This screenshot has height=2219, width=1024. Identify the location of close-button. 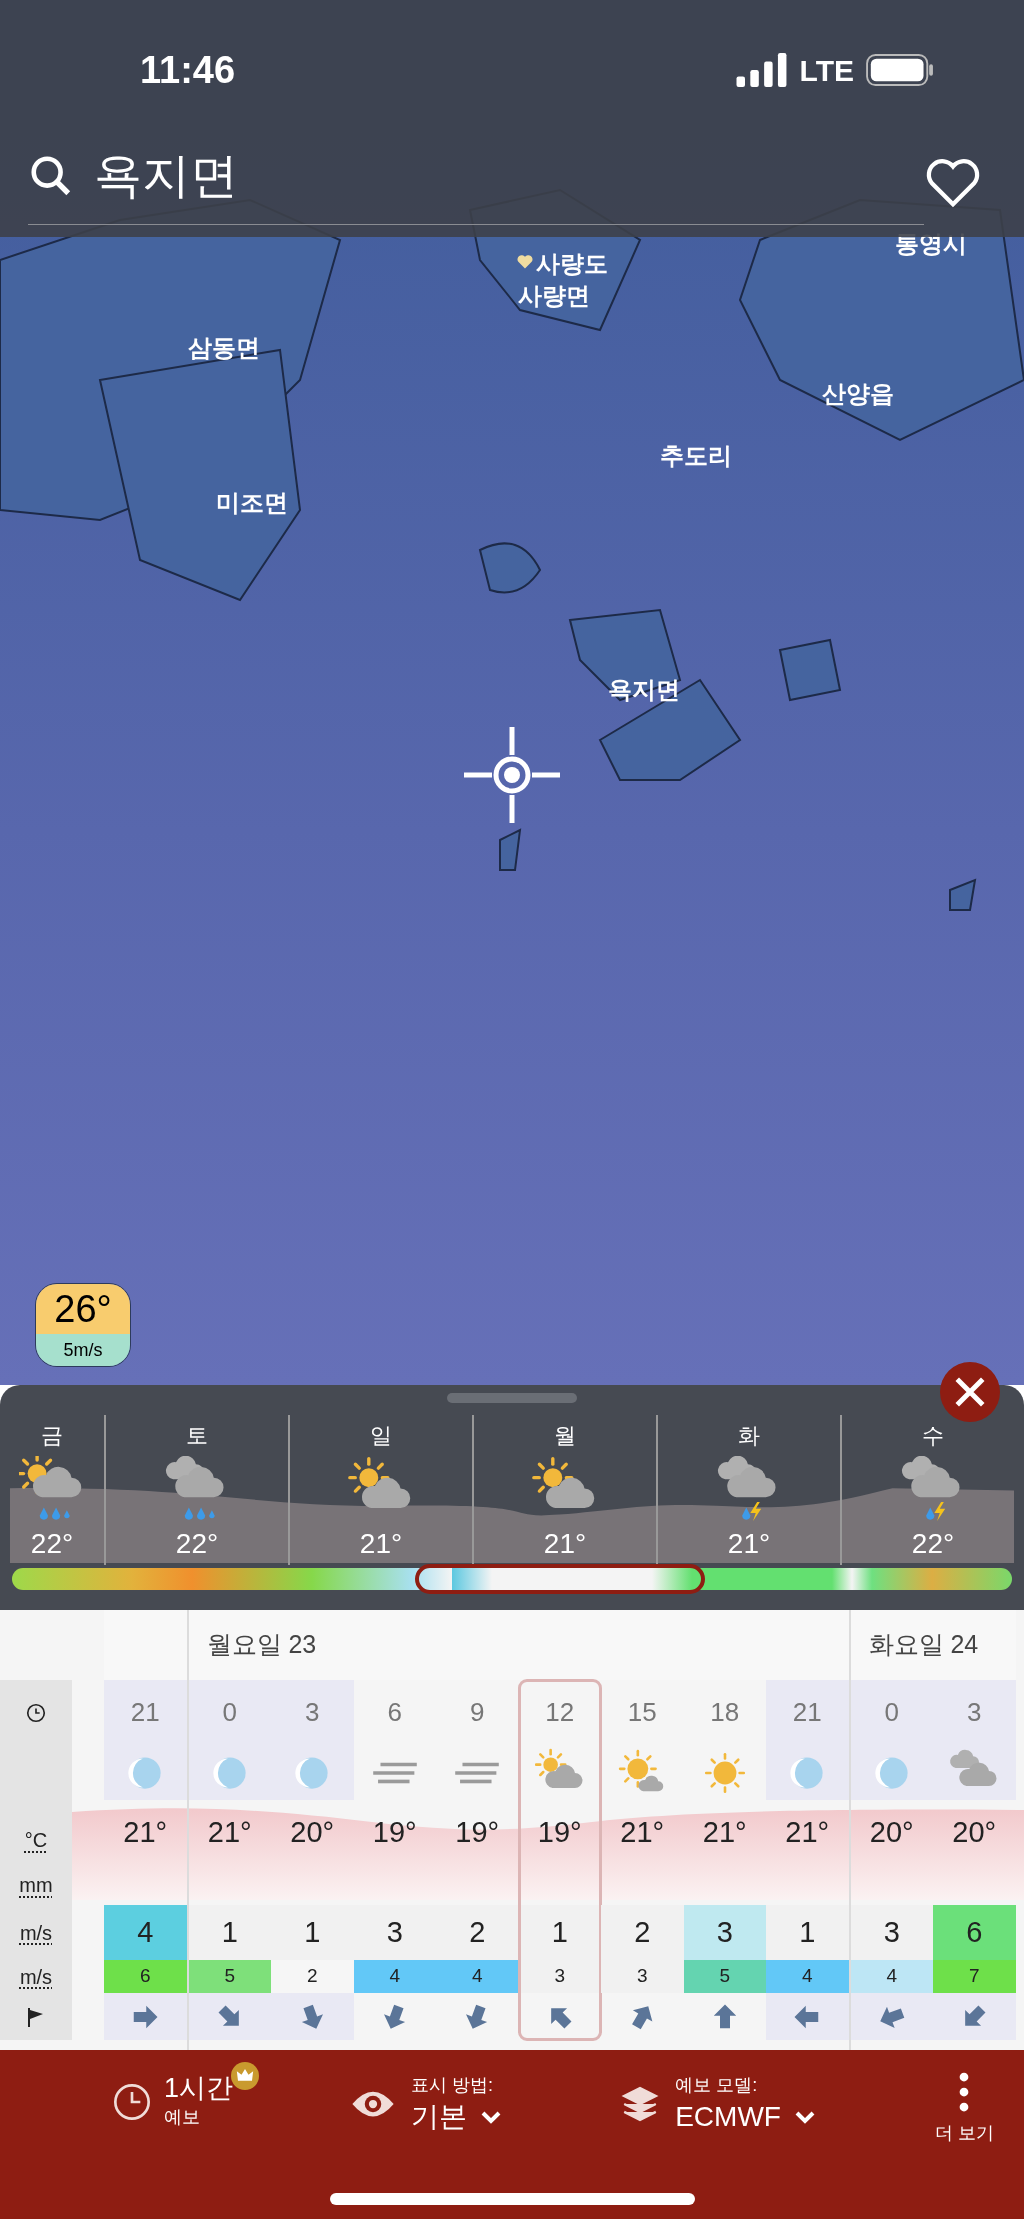
(970, 1392).